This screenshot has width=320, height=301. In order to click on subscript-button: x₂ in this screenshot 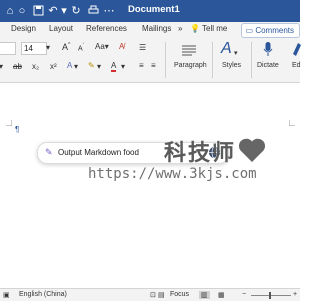, I will do `click(35, 66)`.